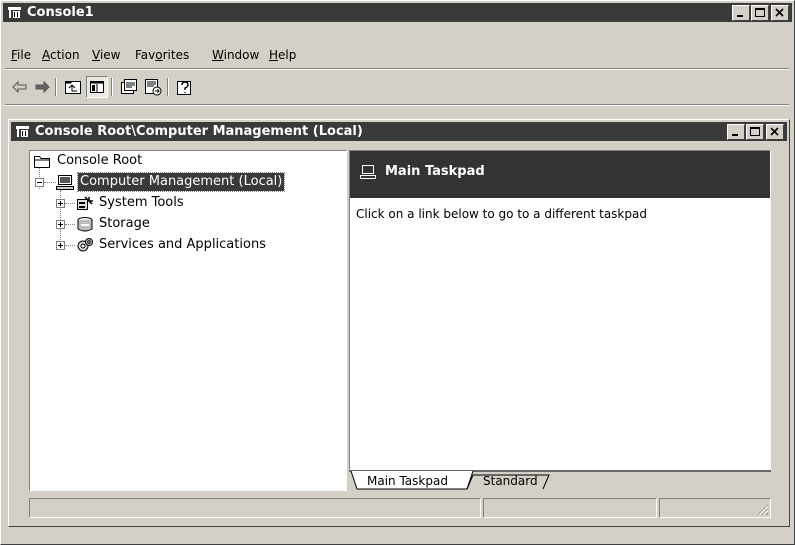 The width and height of the screenshot is (795, 545). I want to click on status-bar, so click(400, 508).